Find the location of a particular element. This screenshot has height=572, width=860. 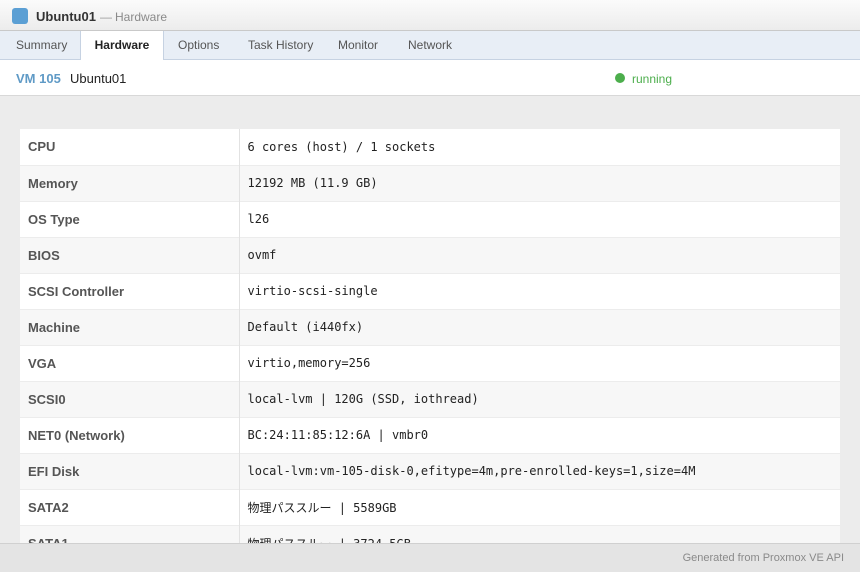

tab-hardware: Hardware is located at coordinates (122, 45).